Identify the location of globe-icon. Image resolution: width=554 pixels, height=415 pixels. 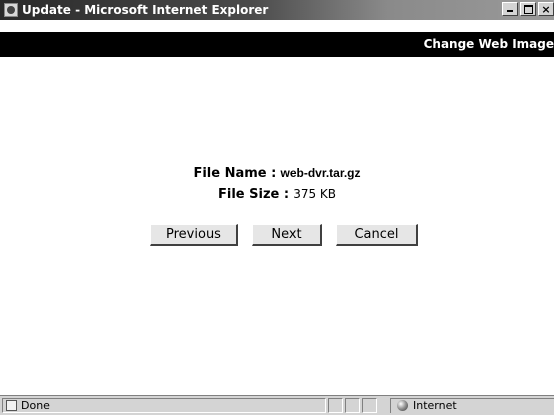
(402, 405).